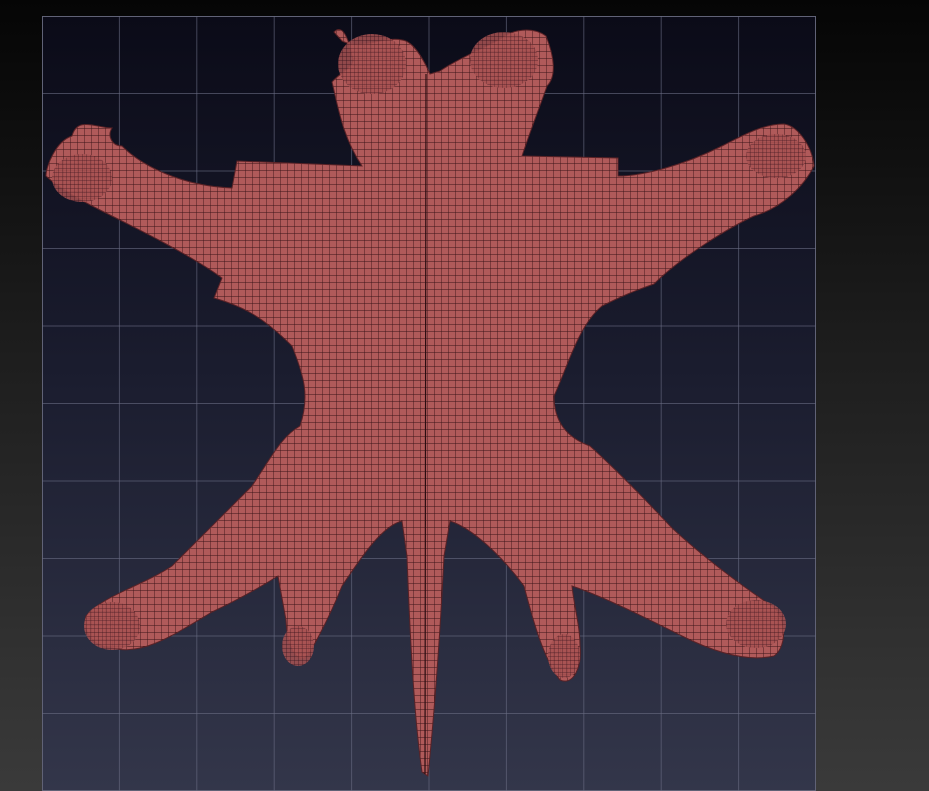 The width and height of the screenshot is (929, 791). Describe the element at coordinates (776, 156) in the screenshot. I see `uv-detail-hand-right` at that location.